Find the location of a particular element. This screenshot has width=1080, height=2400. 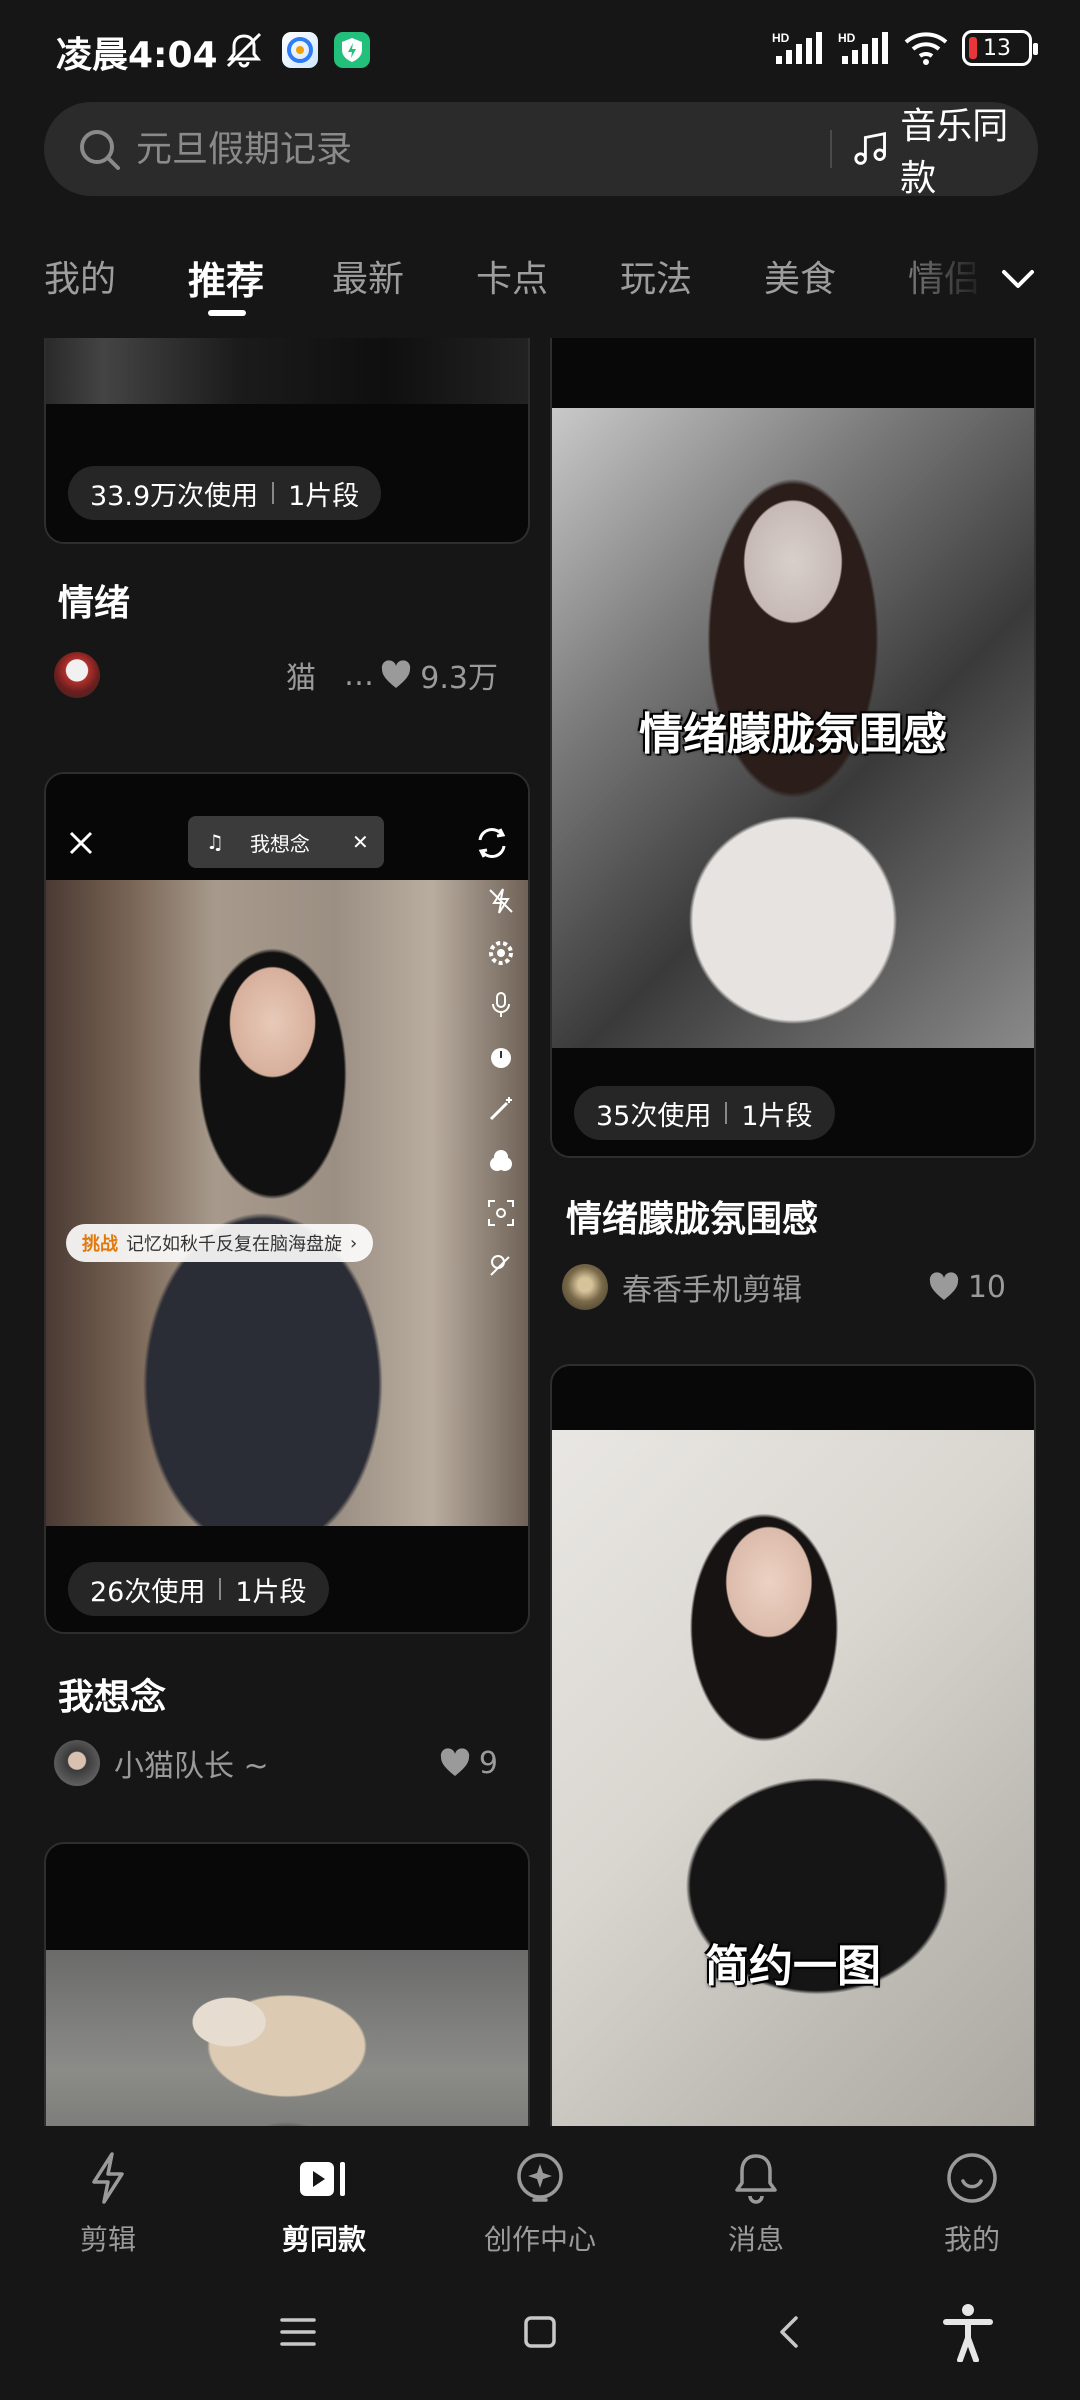

nav-label: 创作中心 is located at coordinates (539, 2239).